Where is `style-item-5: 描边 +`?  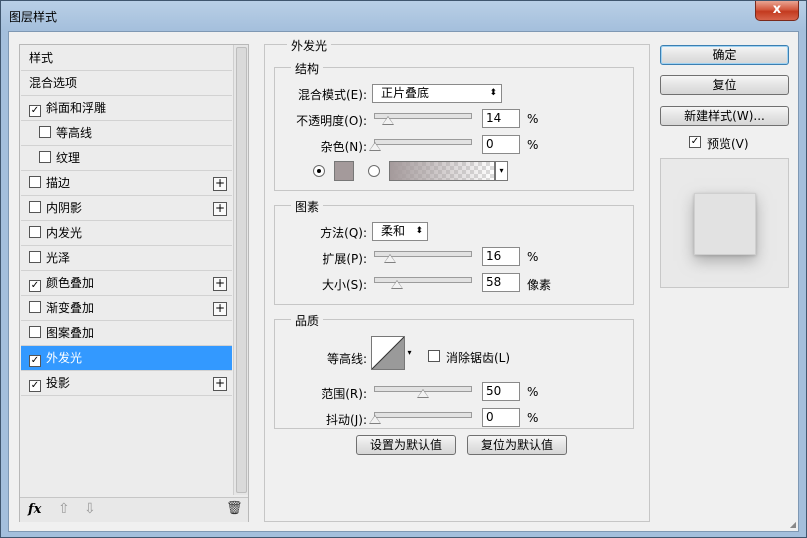
style-item-5: 描边 + is located at coordinates (126, 183).